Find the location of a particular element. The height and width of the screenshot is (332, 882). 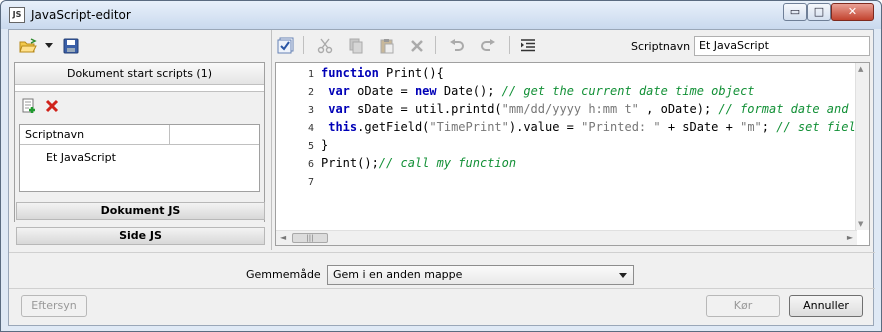

scroll-down-icon: ▼ is located at coordinates (860, 224).